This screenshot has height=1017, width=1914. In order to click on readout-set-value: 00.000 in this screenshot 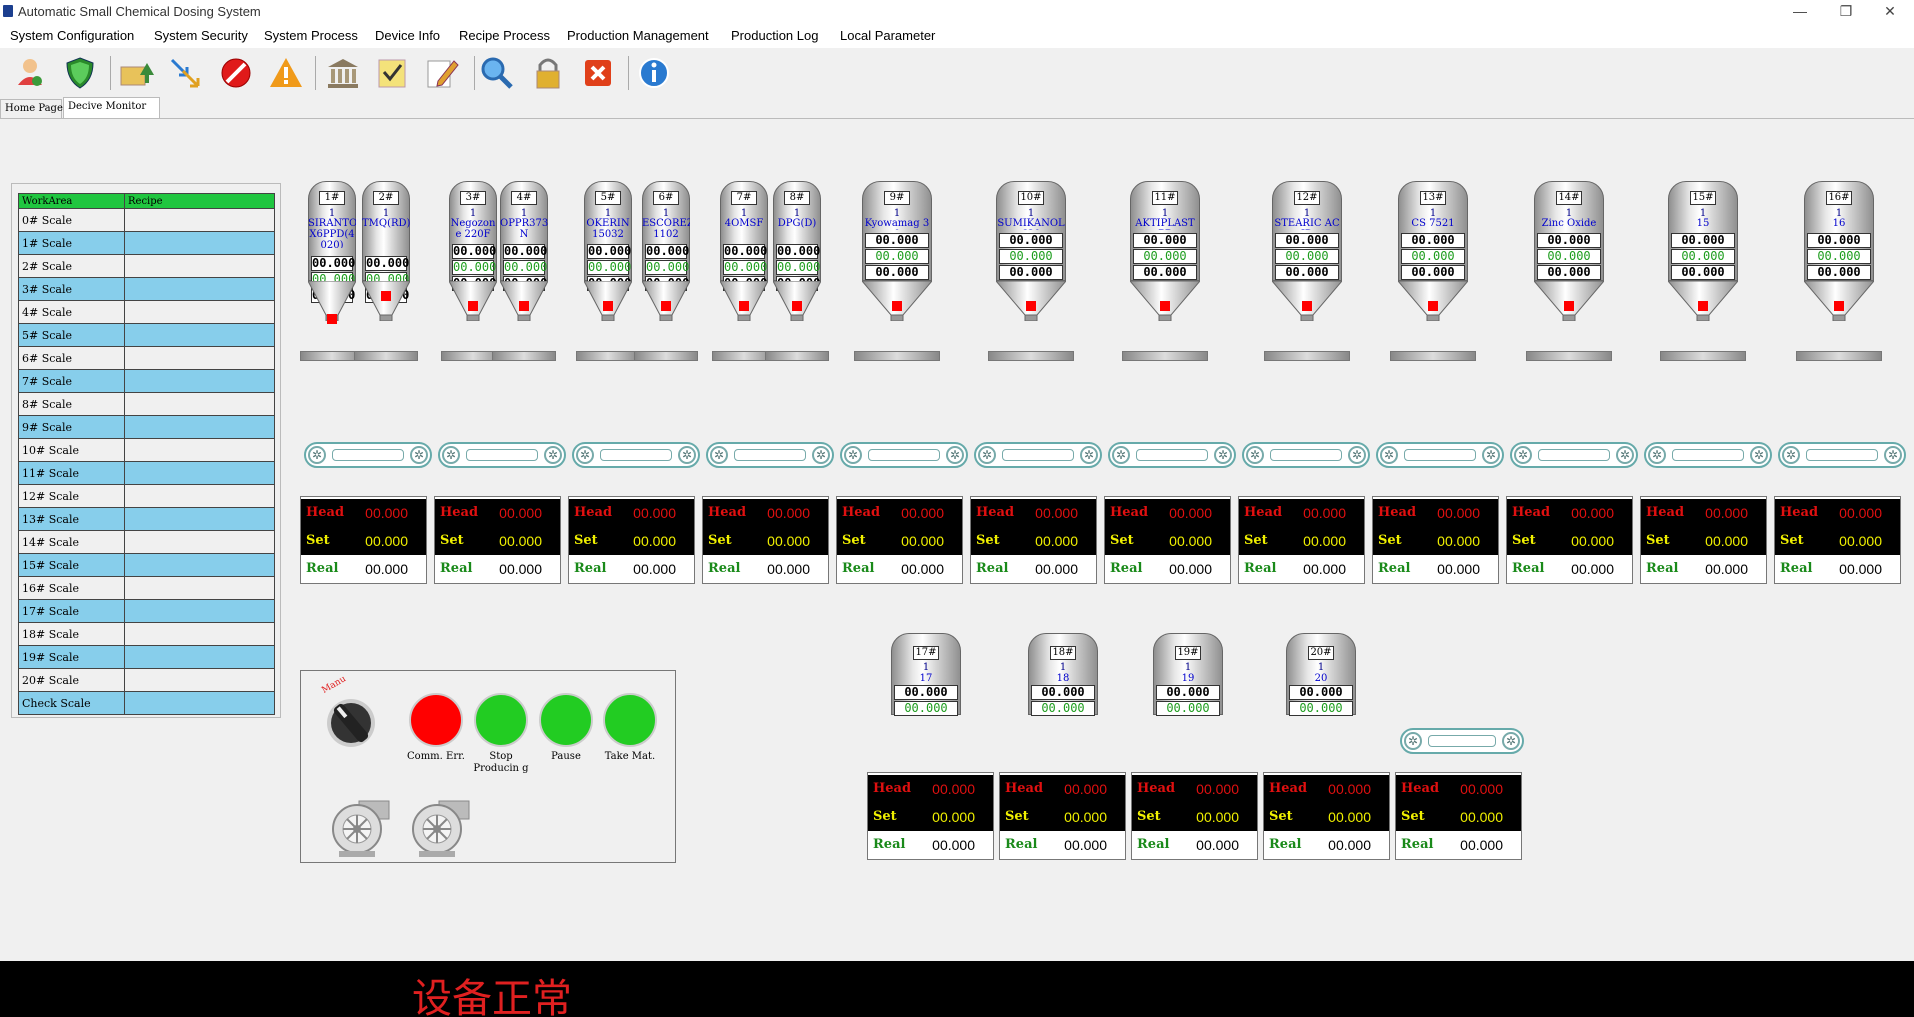, I will do `click(922, 541)`.